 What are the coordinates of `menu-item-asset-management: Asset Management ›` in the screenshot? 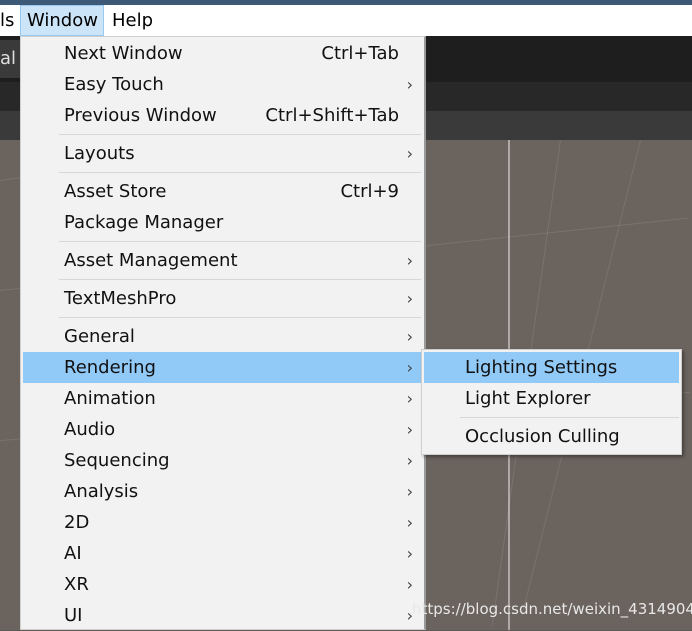 It's located at (223, 260).